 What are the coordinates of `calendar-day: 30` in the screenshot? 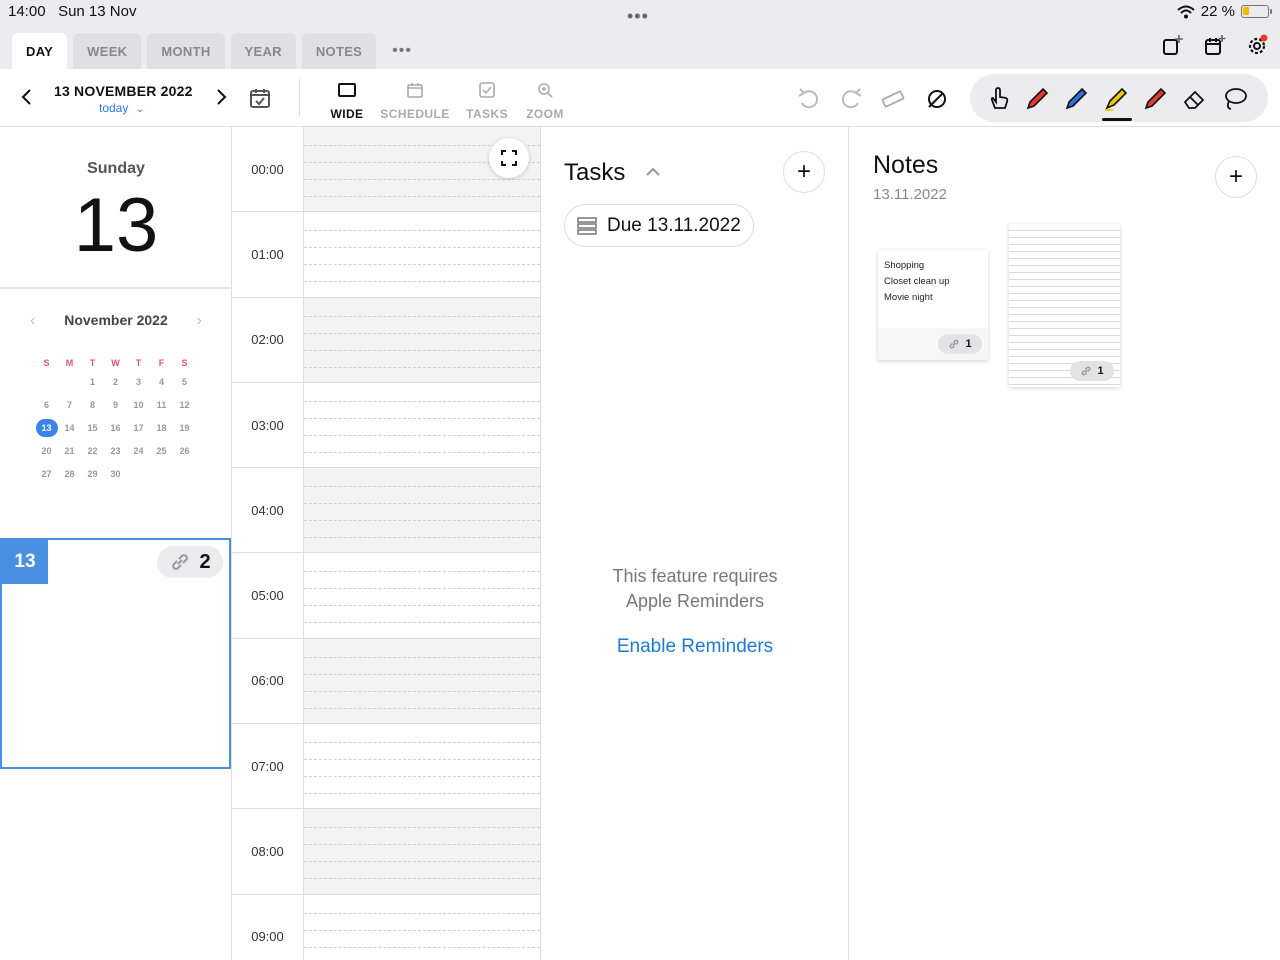 It's located at (115, 474).